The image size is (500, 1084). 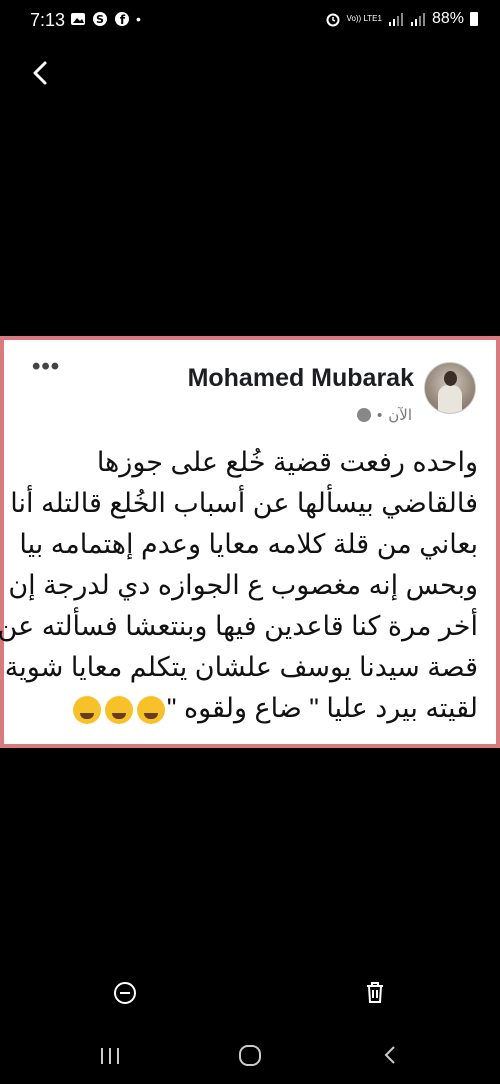 What do you see at coordinates (86, 709) in the screenshot?
I see `tears-of-joy-emoji` at bounding box center [86, 709].